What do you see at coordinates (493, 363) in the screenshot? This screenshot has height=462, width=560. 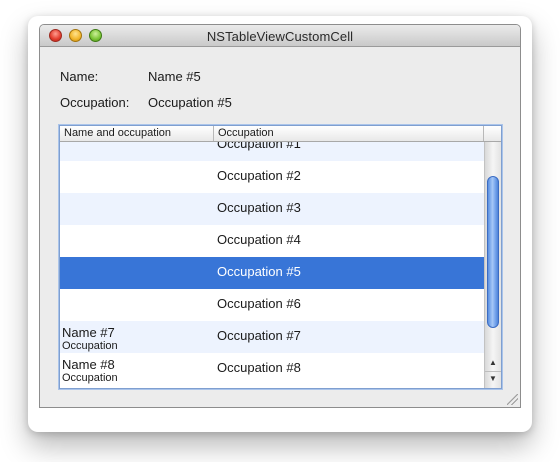 I see `up-arrow-icon: ▲` at bounding box center [493, 363].